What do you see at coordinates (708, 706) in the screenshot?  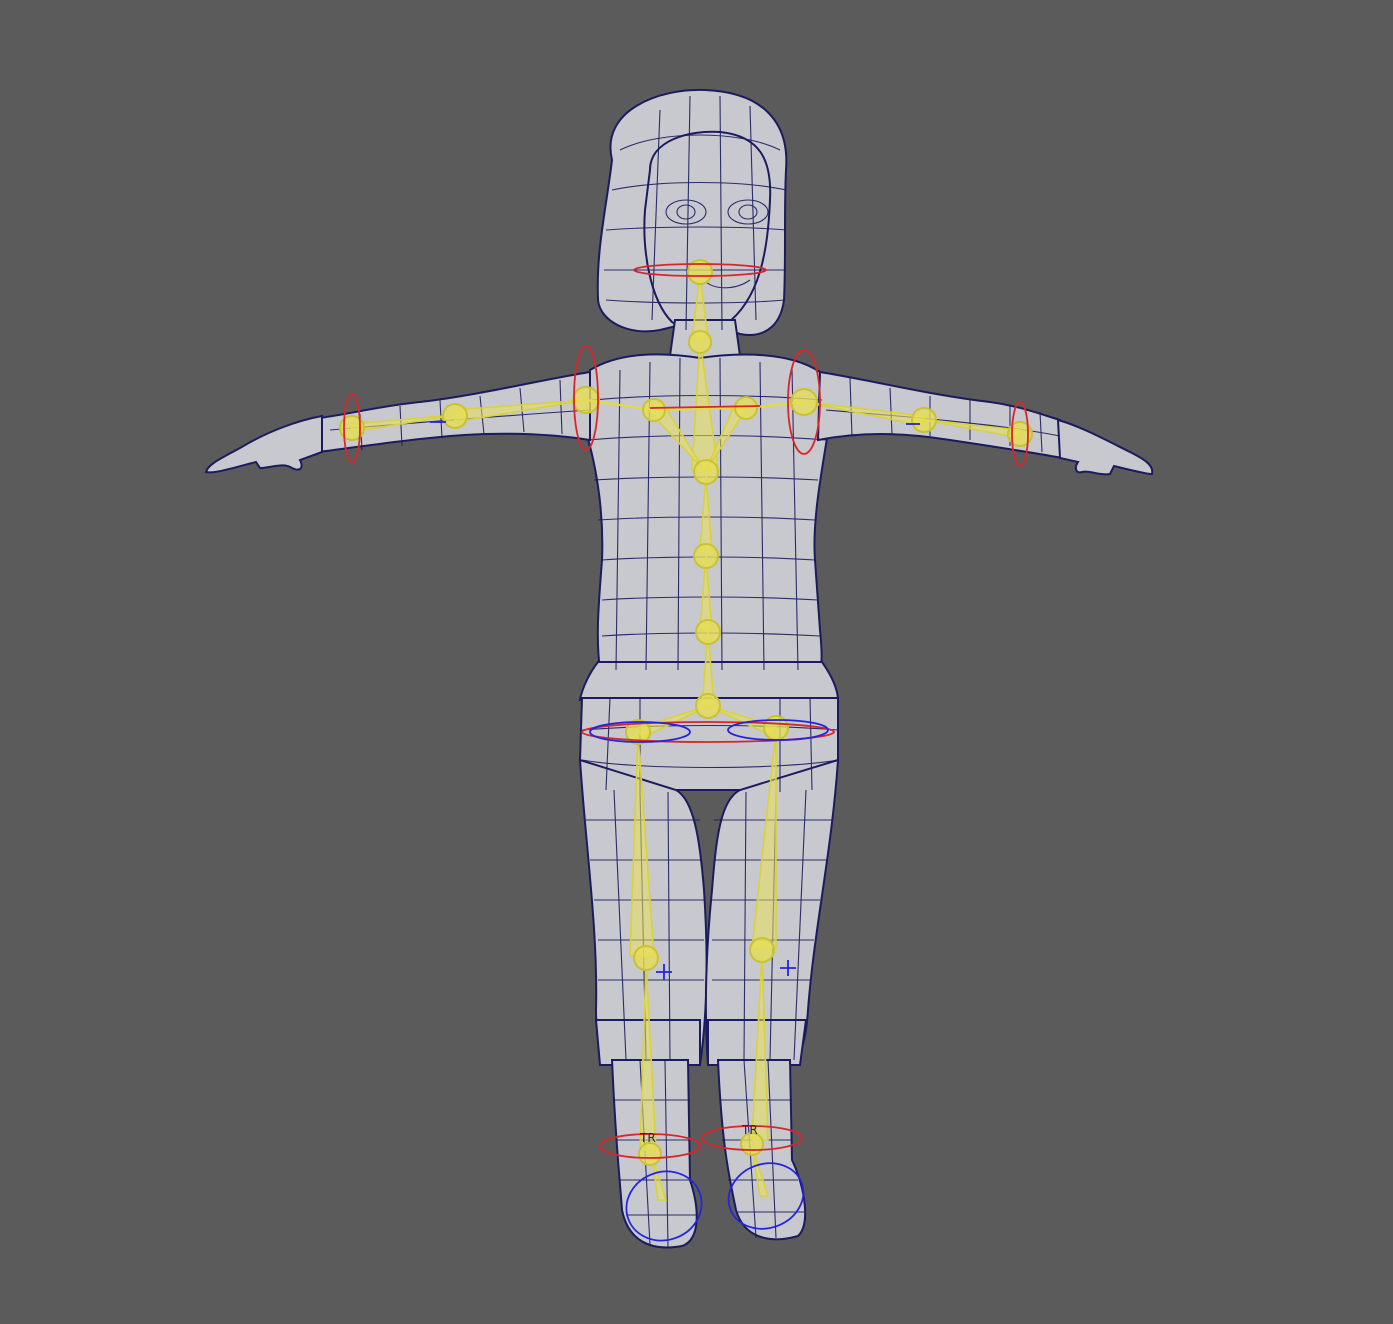 I see `joint-pelvis` at bounding box center [708, 706].